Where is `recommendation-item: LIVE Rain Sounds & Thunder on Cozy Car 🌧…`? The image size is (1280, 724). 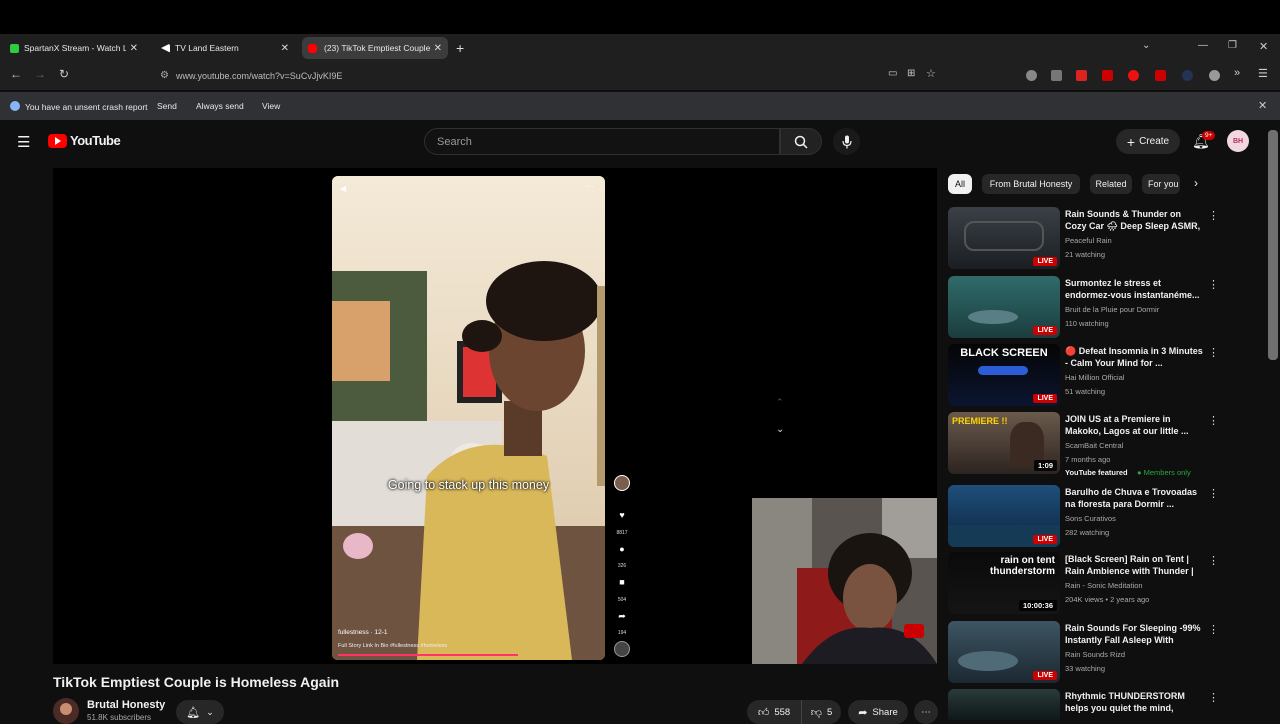
recommendation-item: LIVE Rain Sounds & Thunder on Cozy Car 🌧… is located at coordinates (1083, 238).